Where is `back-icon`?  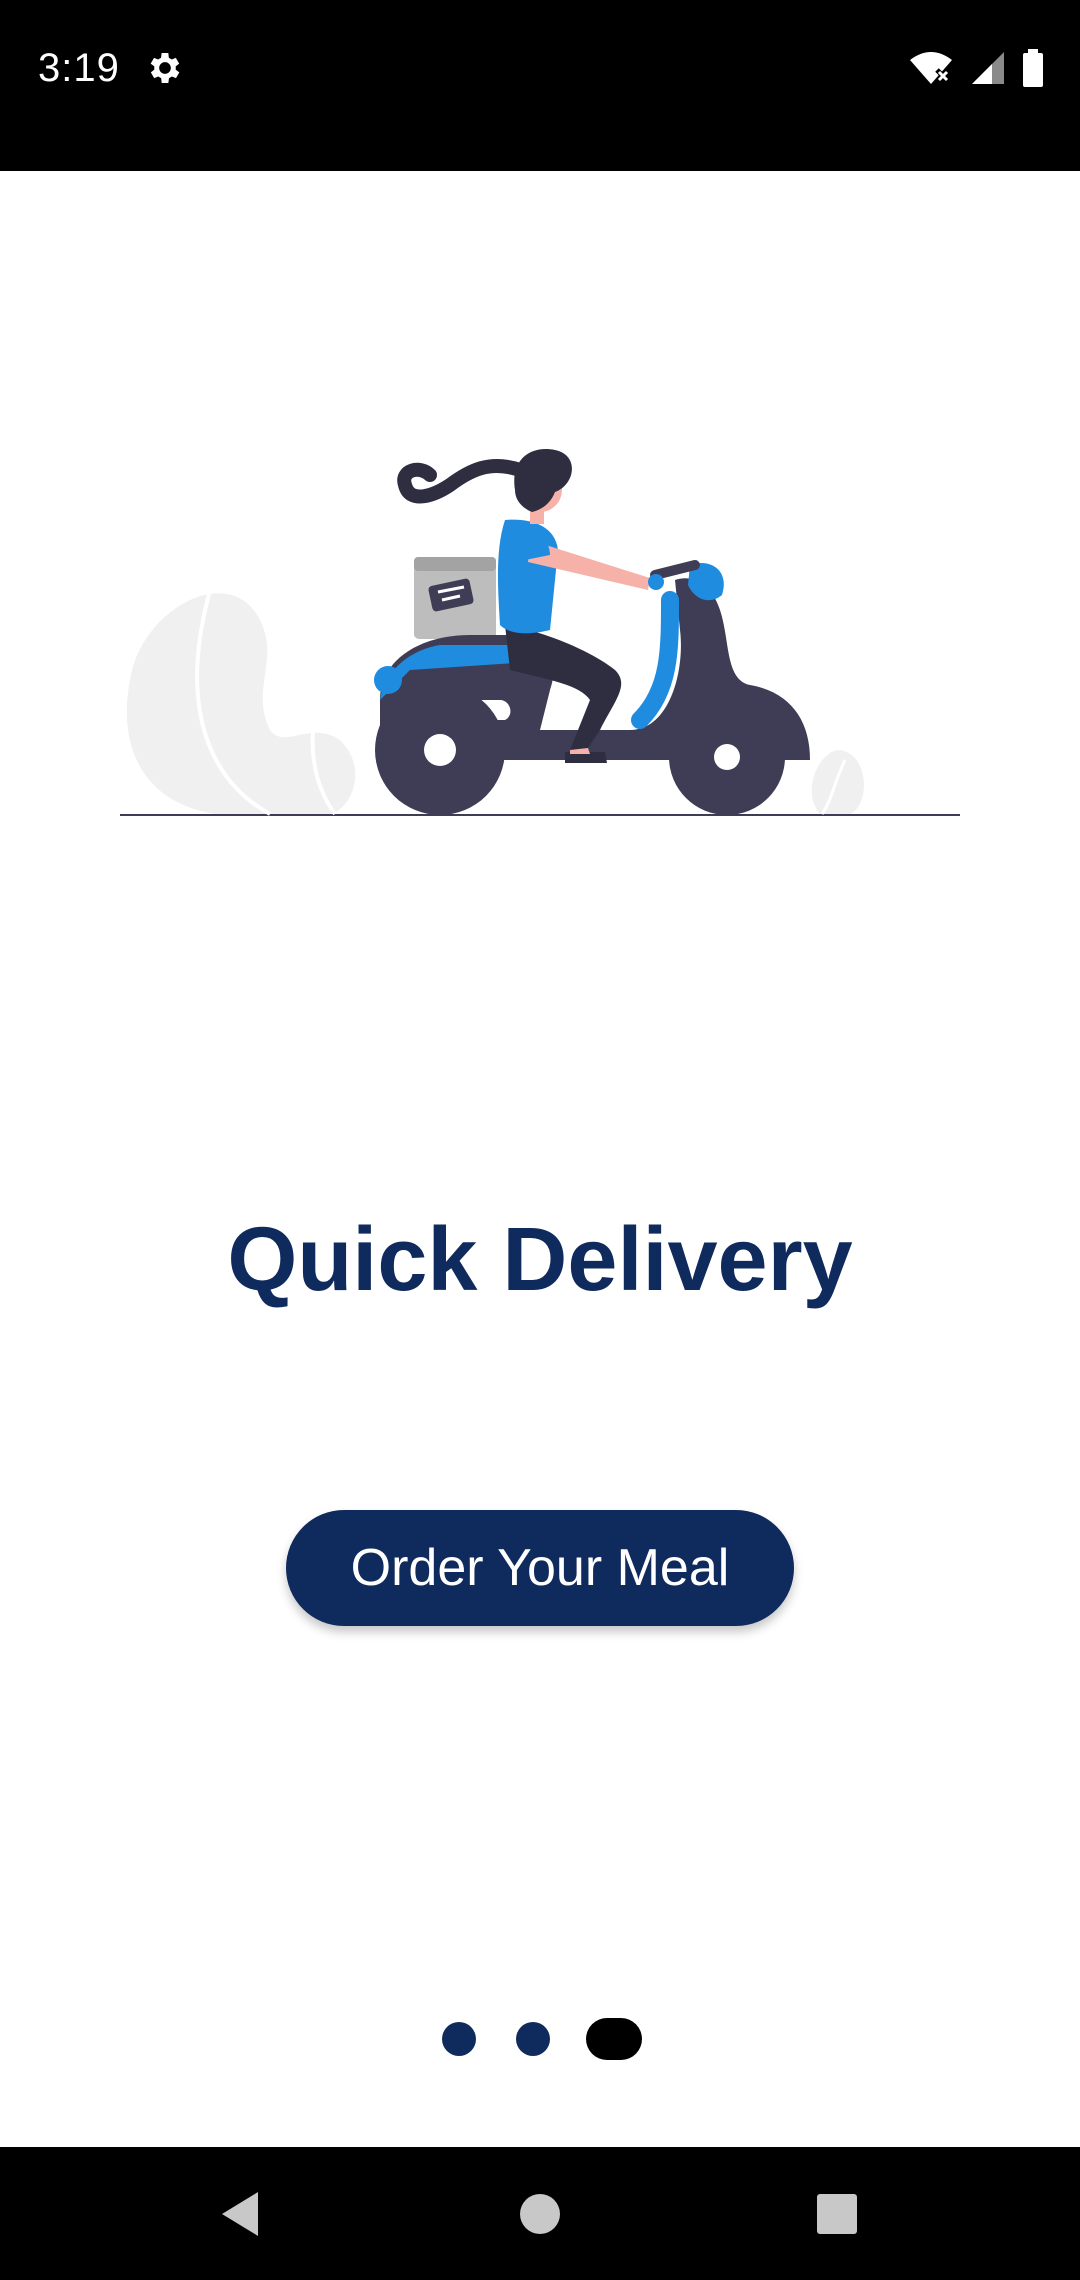
back-icon is located at coordinates (240, 2213).